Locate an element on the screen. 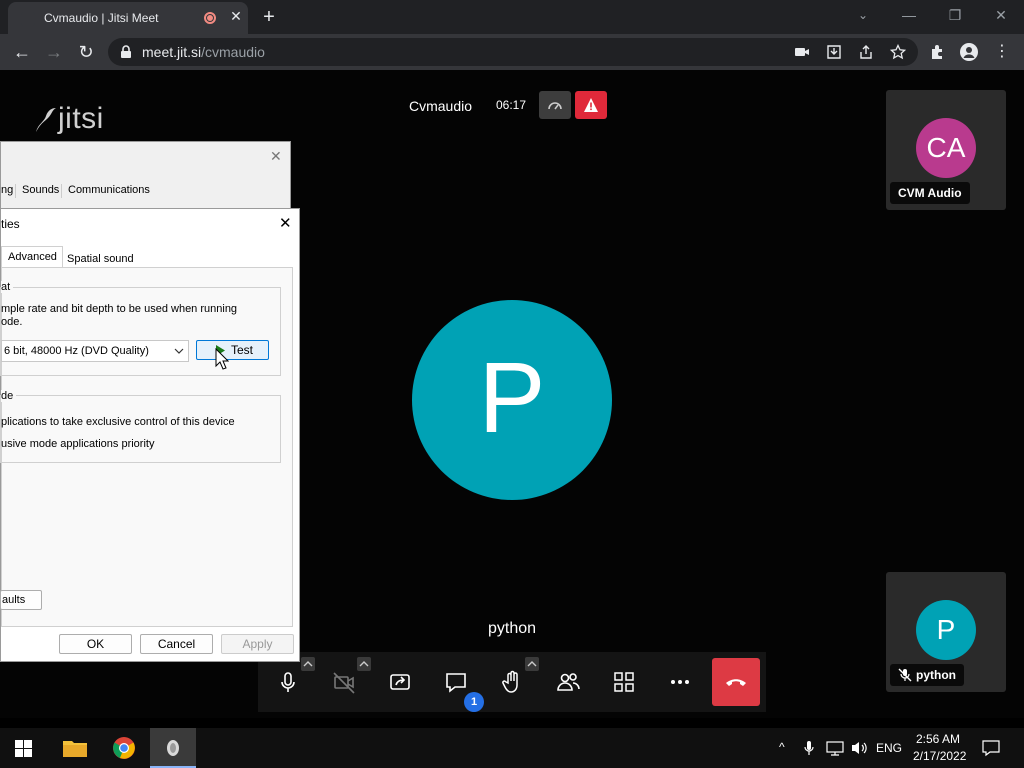 Image resolution: width=1024 pixels, height=768 pixels. chat-icon is located at coordinates (456, 683).